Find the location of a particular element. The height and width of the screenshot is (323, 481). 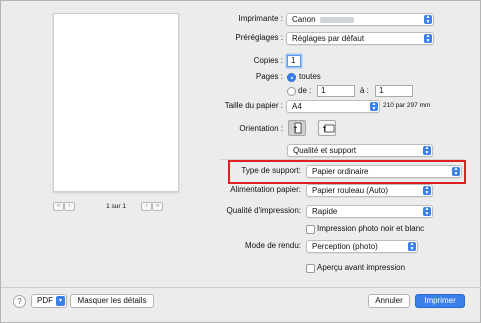

pages-to-label: à : is located at coordinates (364, 90).